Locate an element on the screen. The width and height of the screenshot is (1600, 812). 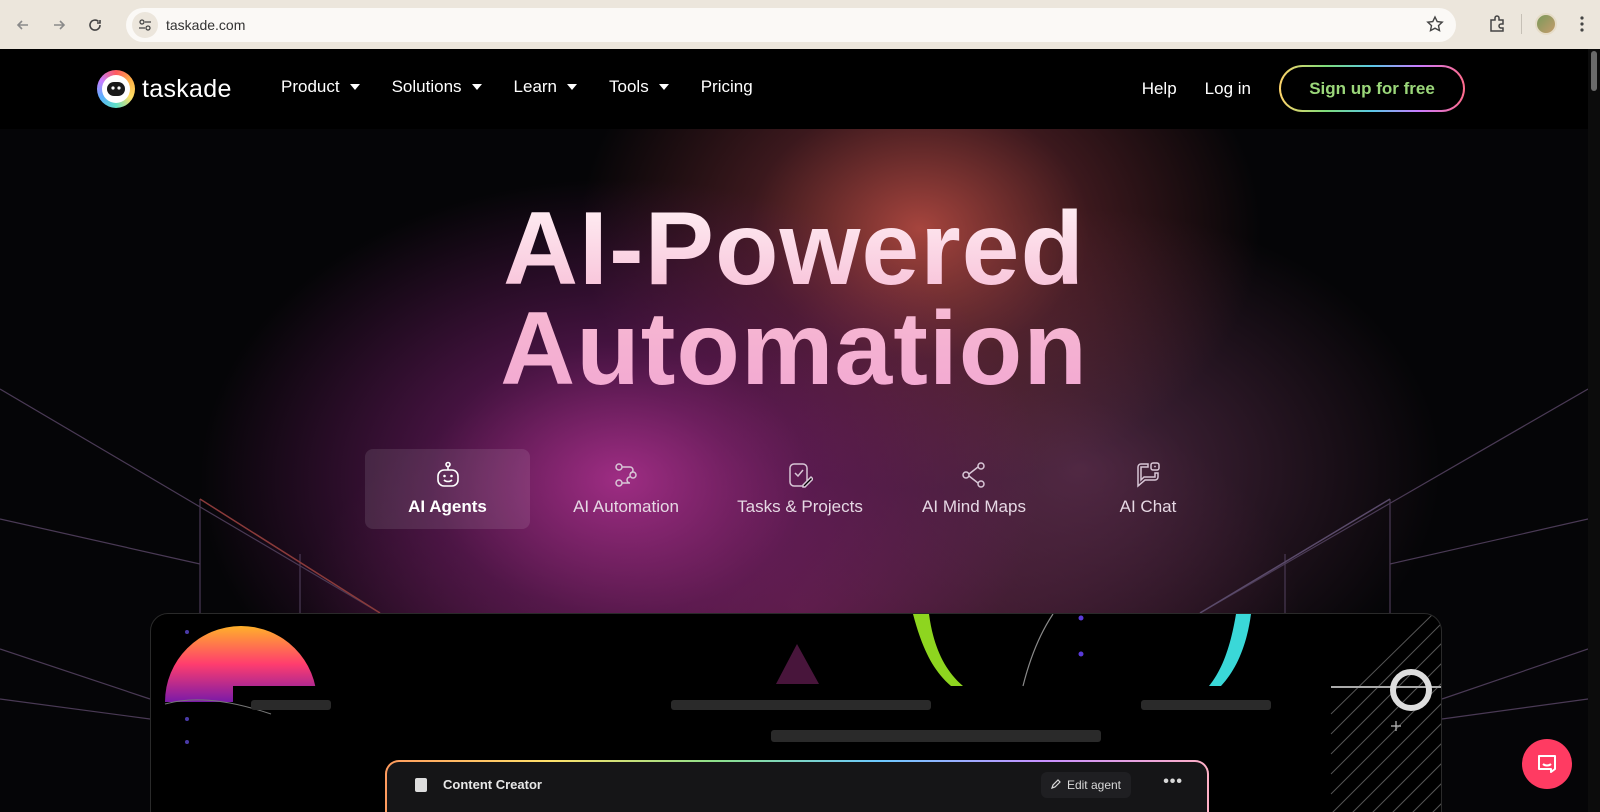
back-button is located at coordinates (23, 25).